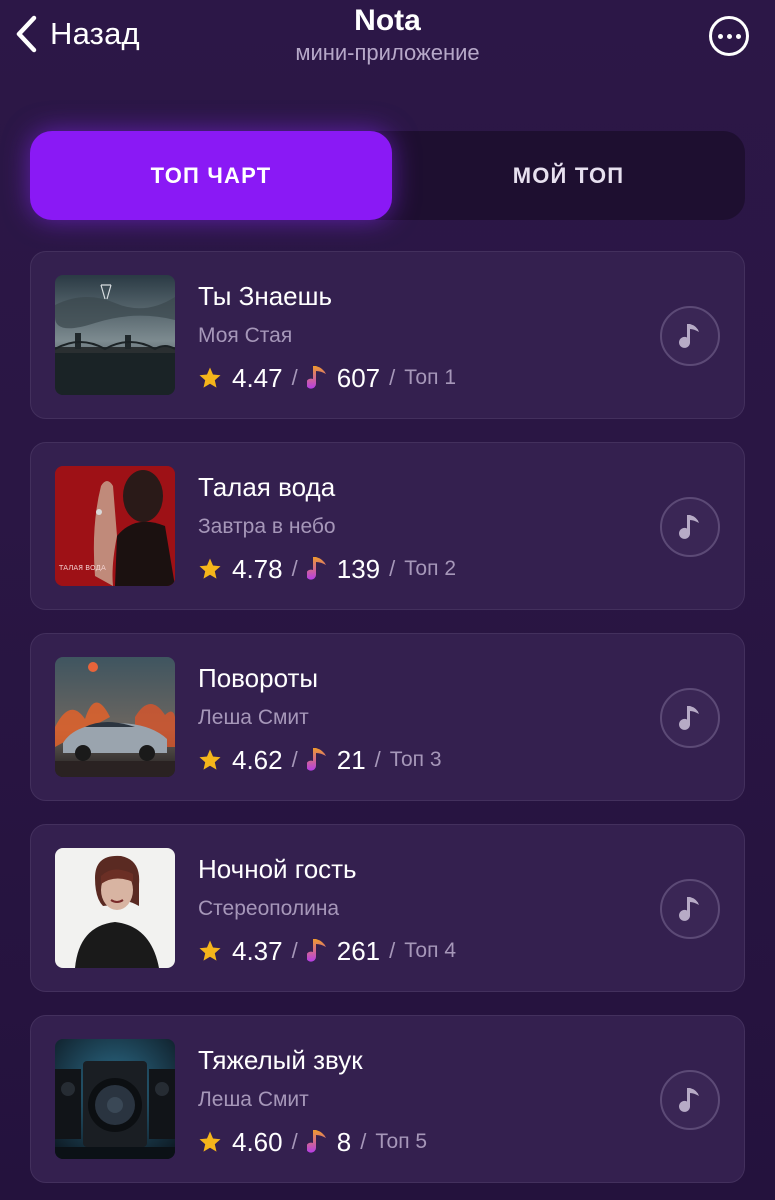  I want to click on plays-count: 607, so click(358, 377).